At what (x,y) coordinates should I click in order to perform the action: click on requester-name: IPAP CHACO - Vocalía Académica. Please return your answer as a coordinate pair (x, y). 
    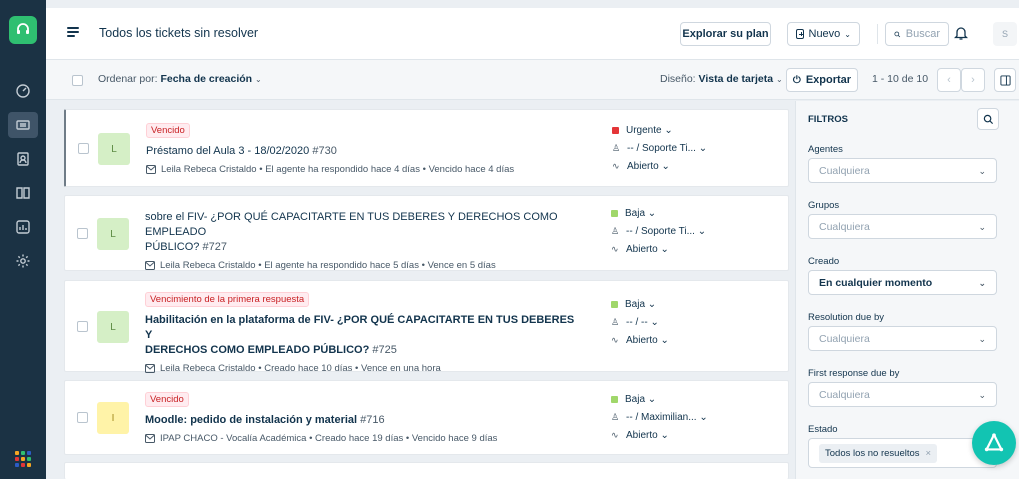
    Looking at the image, I should click on (233, 438).